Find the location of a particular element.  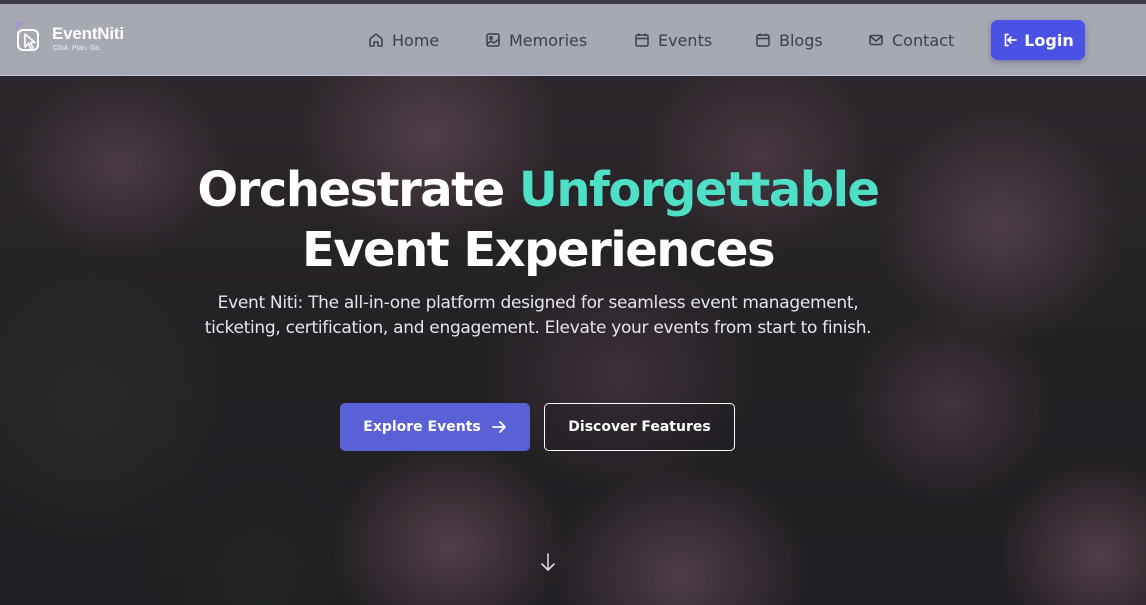

discover-features-label: Discover Features is located at coordinates (639, 427).